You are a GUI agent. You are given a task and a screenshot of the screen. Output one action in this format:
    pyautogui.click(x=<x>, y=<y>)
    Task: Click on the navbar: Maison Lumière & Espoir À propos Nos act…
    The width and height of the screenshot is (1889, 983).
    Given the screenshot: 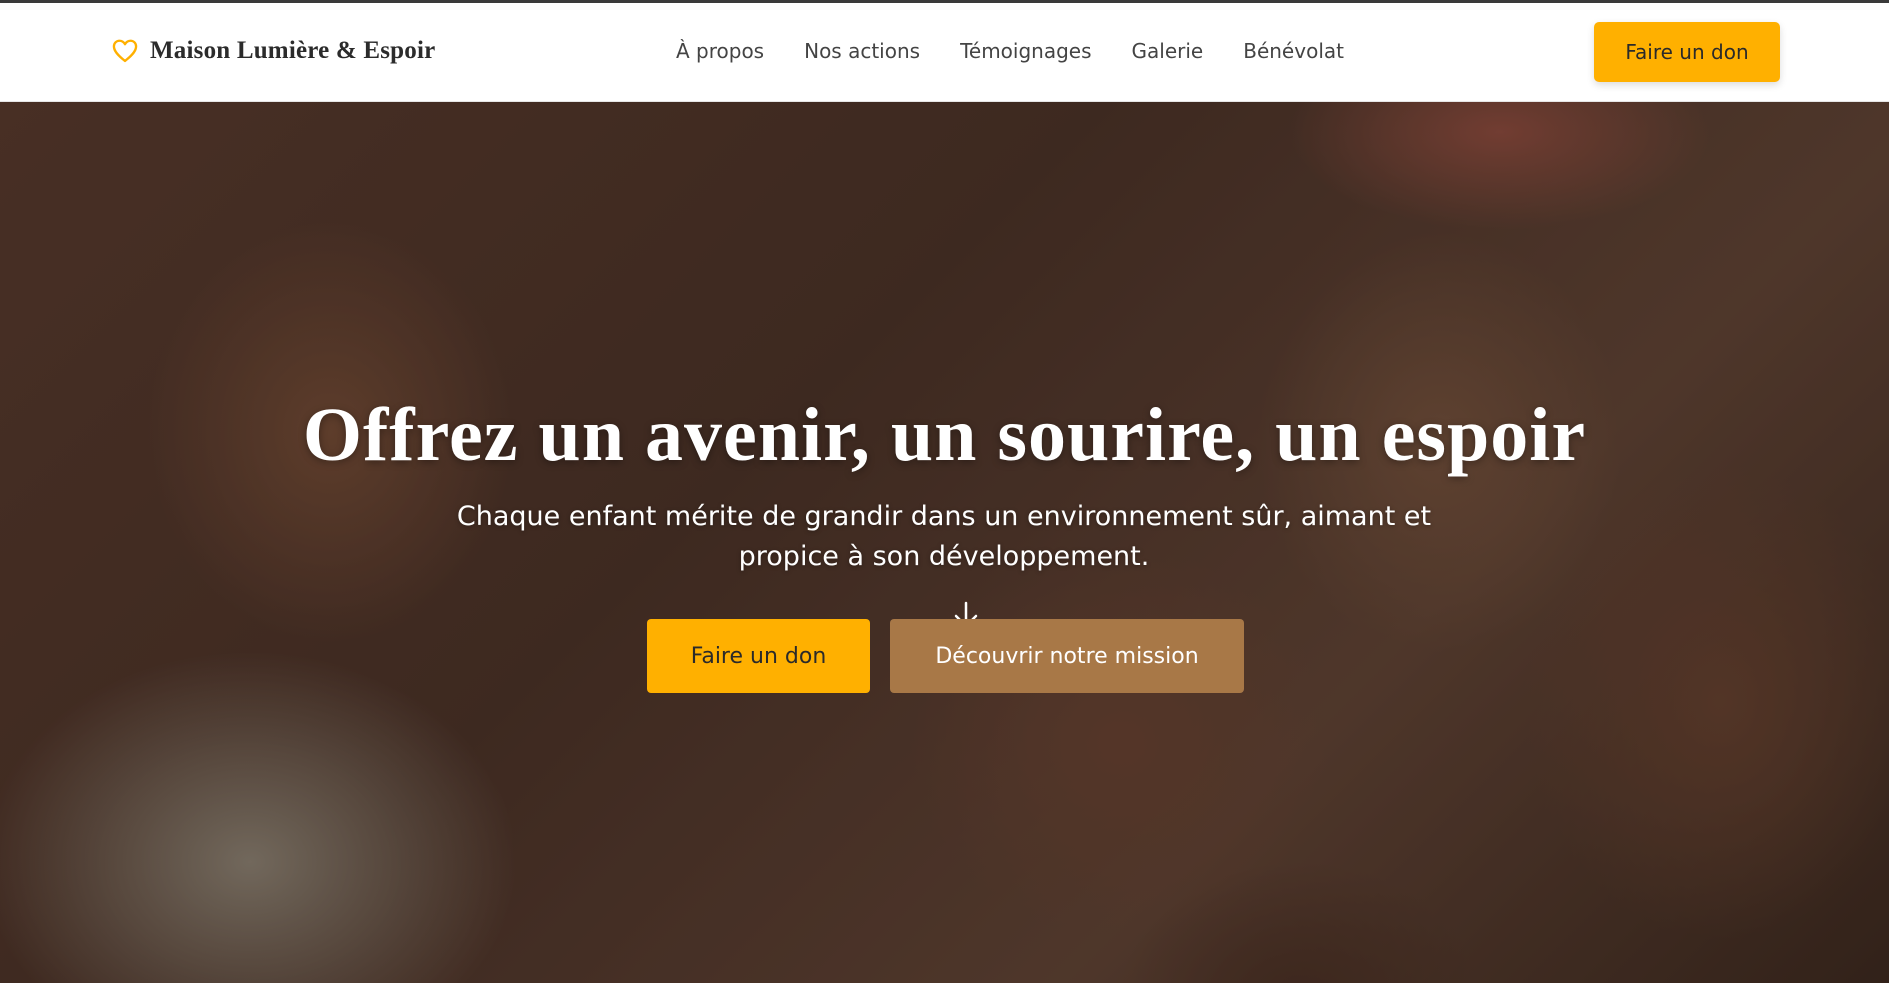 What is the action you would take?
    pyautogui.click(x=944, y=52)
    